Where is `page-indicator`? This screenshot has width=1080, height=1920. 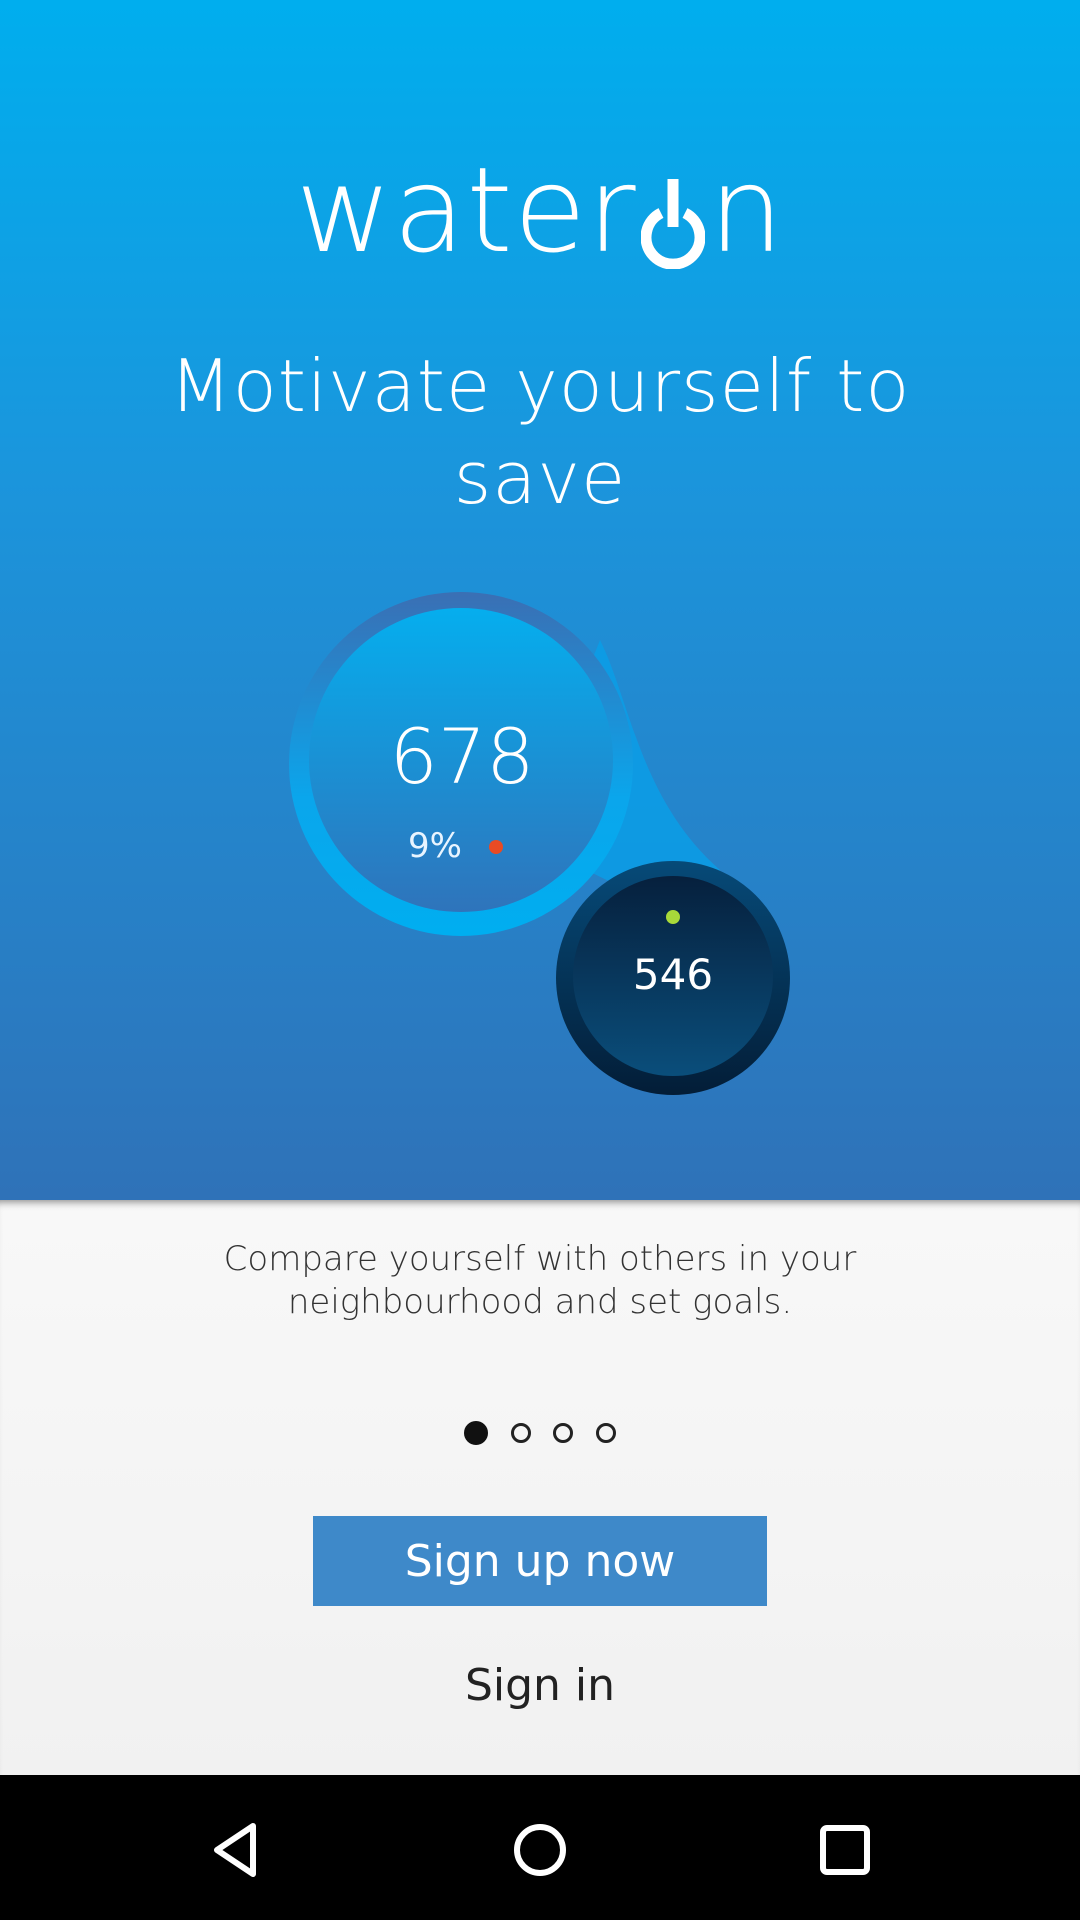
page-indicator is located at coordinates (540, 1433).